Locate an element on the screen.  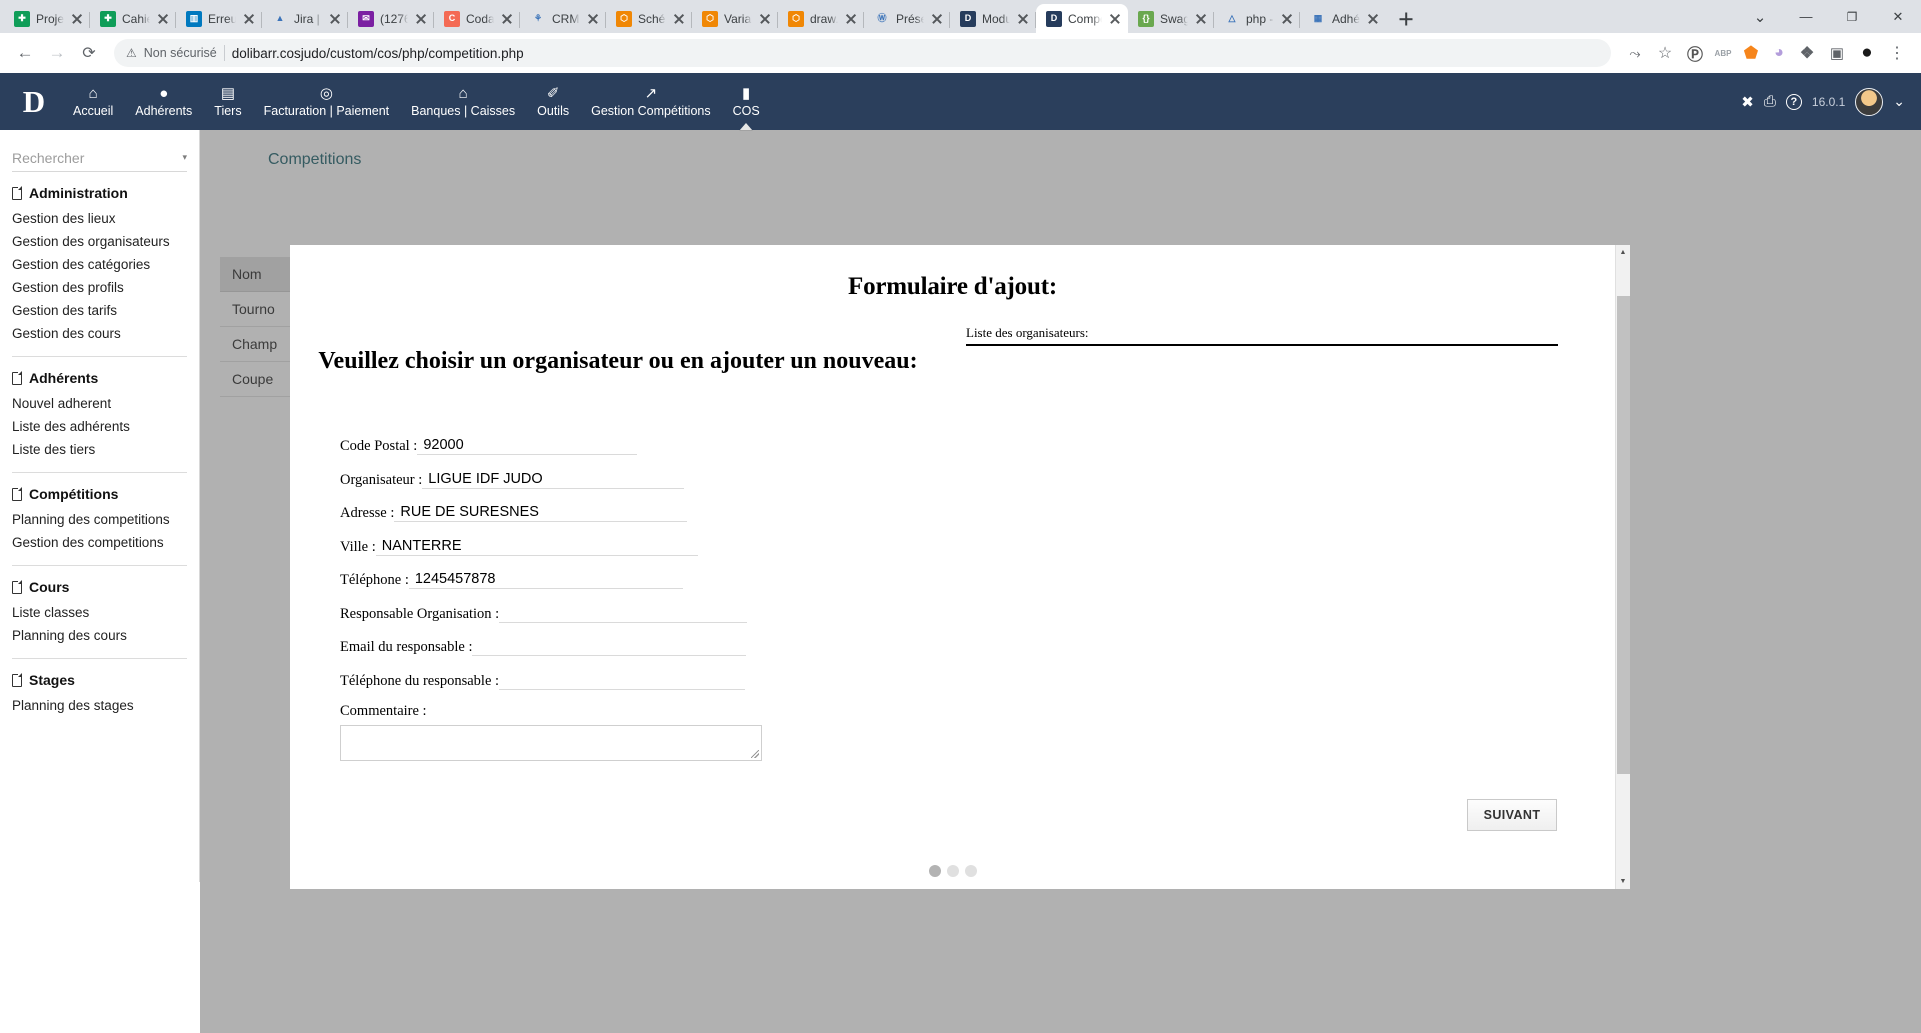
chevron-down-icon: ▾ is located at coordinates (184, 157).